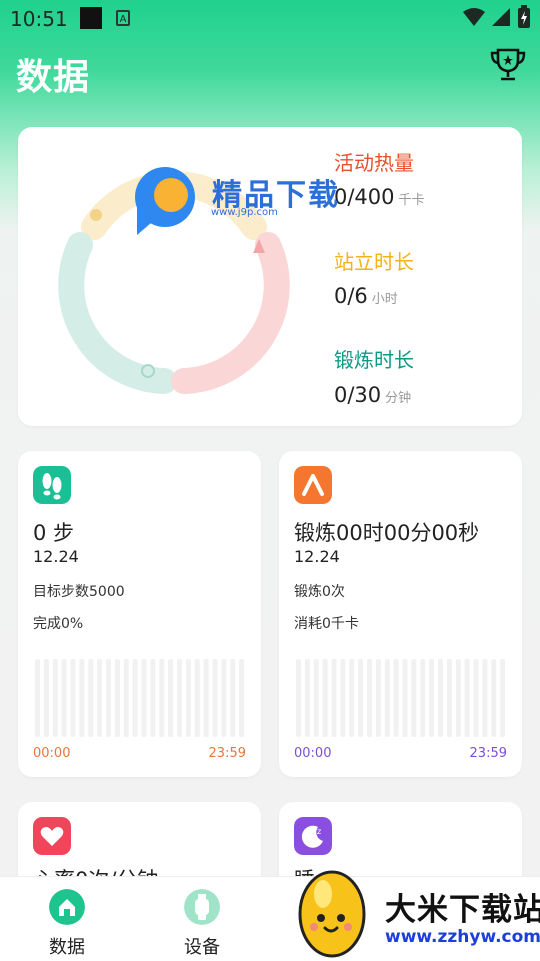  I want to click on wifi-icon, so click(474, 17).